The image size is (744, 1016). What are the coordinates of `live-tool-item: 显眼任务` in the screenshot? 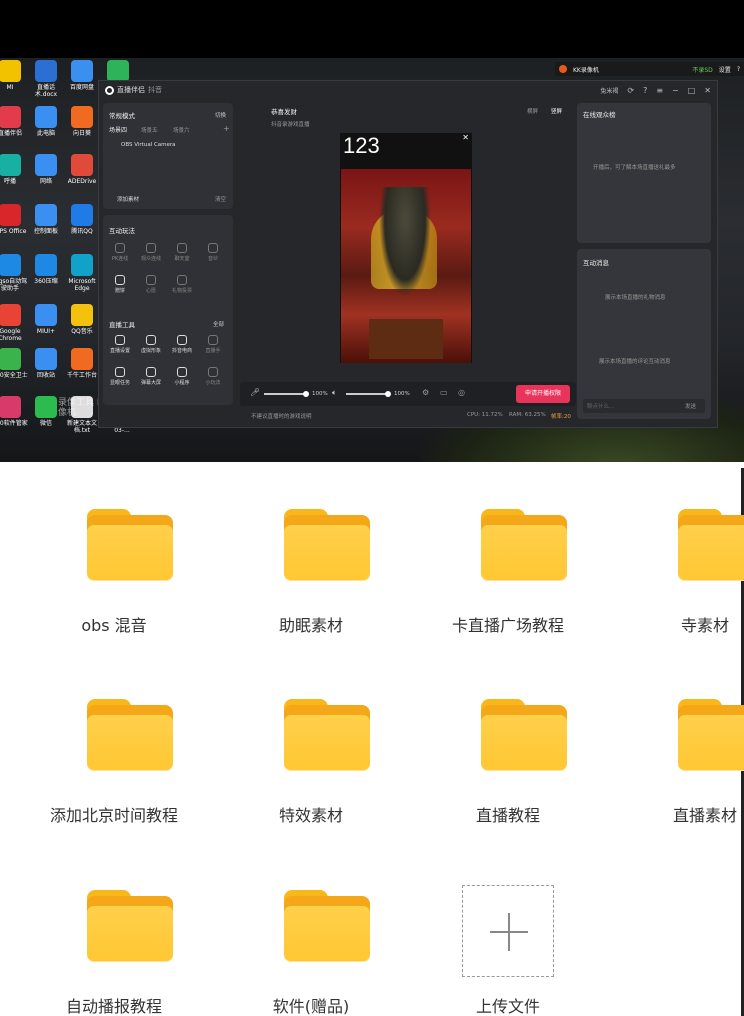 It's located at (120, 376).